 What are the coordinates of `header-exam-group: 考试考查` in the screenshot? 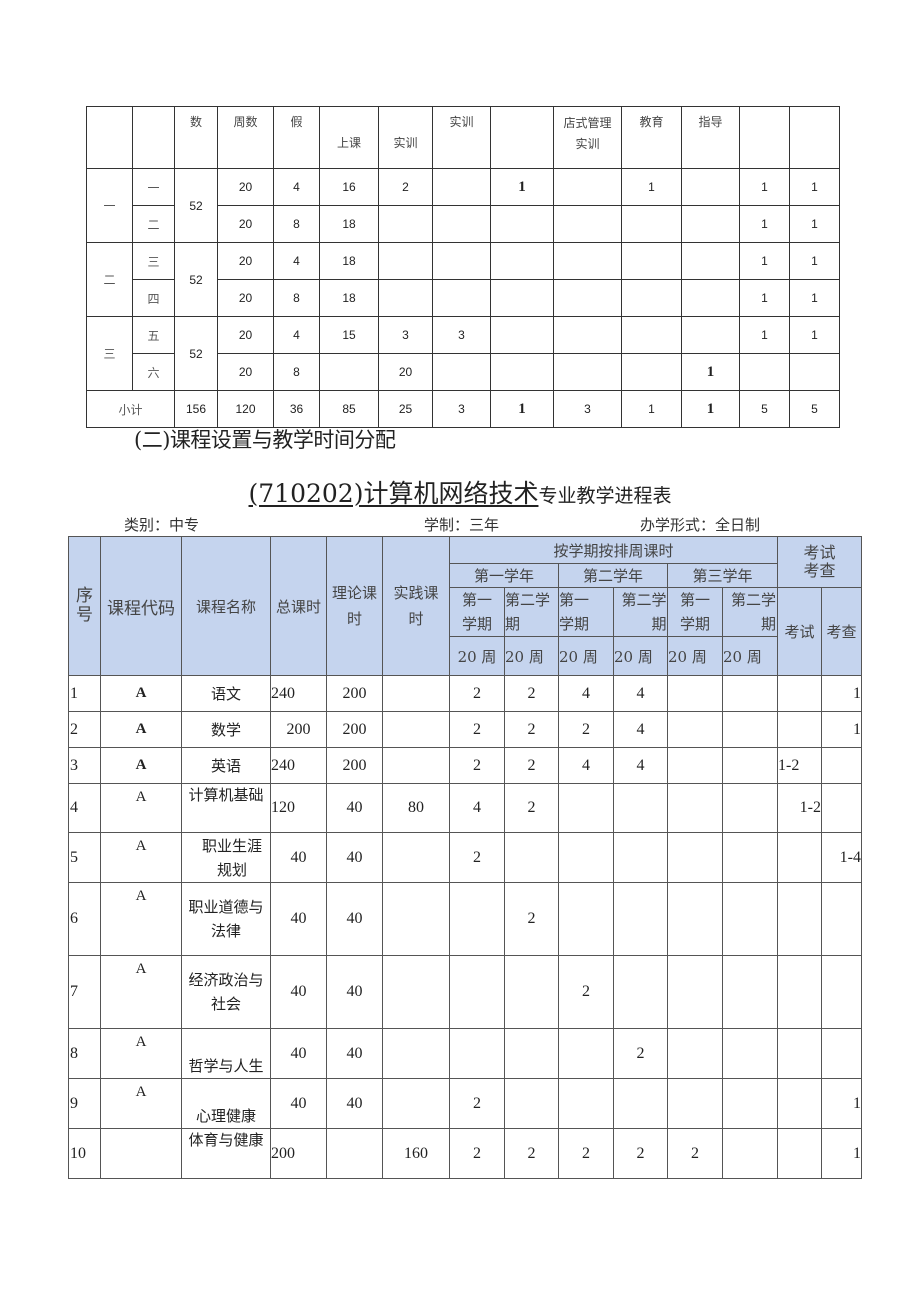 It's located at (819, 562).